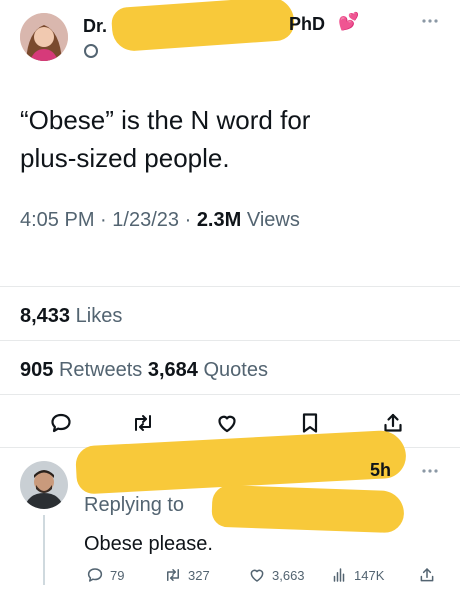 This screenshot has width=460, height=595. Describe the element at coordinates (145, 220) in the screenshot. I see `tweet-date: 1/23/23` at that location.